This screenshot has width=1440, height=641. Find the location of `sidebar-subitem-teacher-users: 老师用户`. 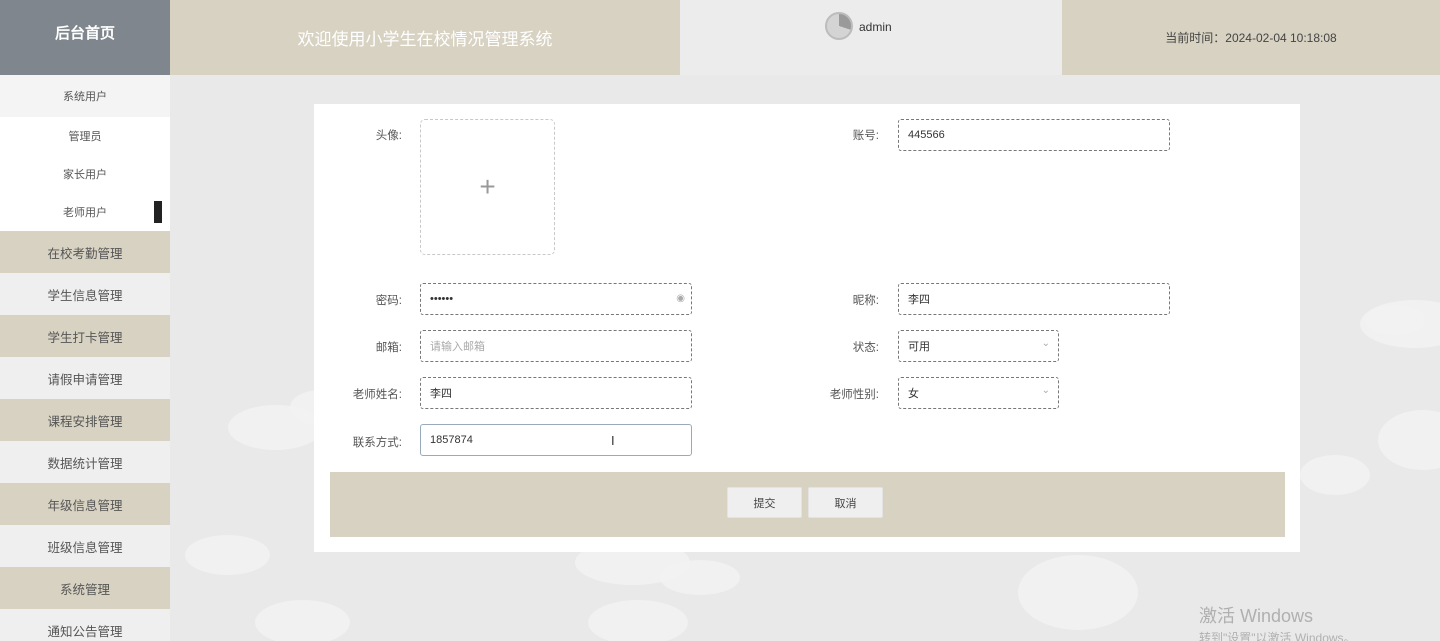

sidebar-subitem-teacher-users: 老师用户 is located at coordinates (85, 212).